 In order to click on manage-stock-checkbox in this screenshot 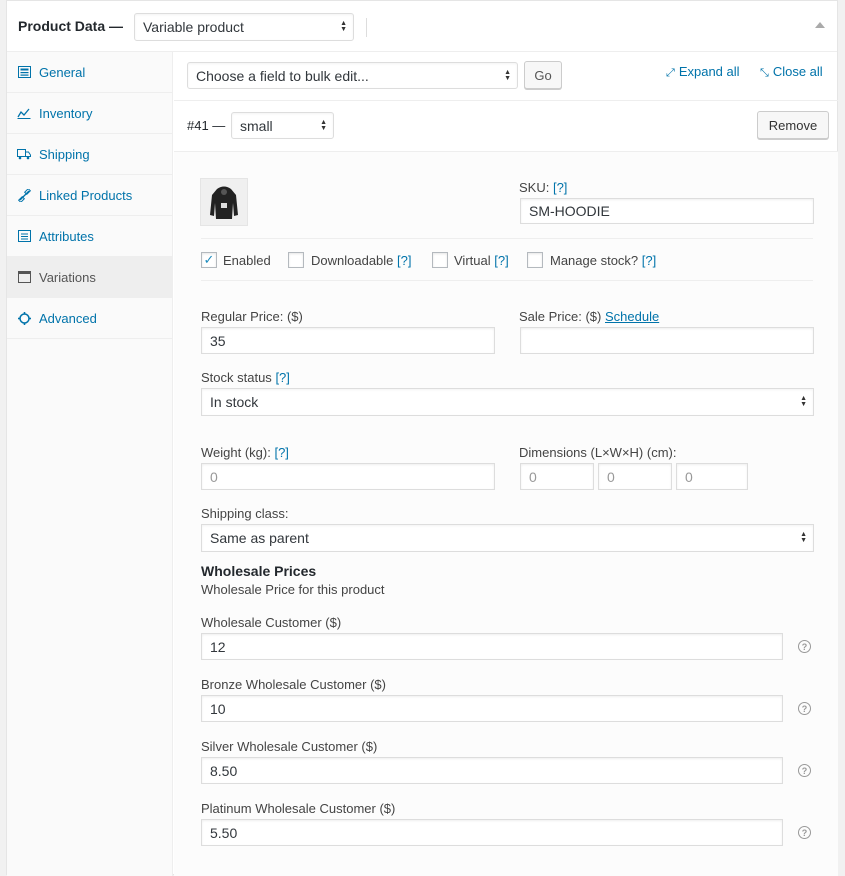, I will do `click(535, 260)`.